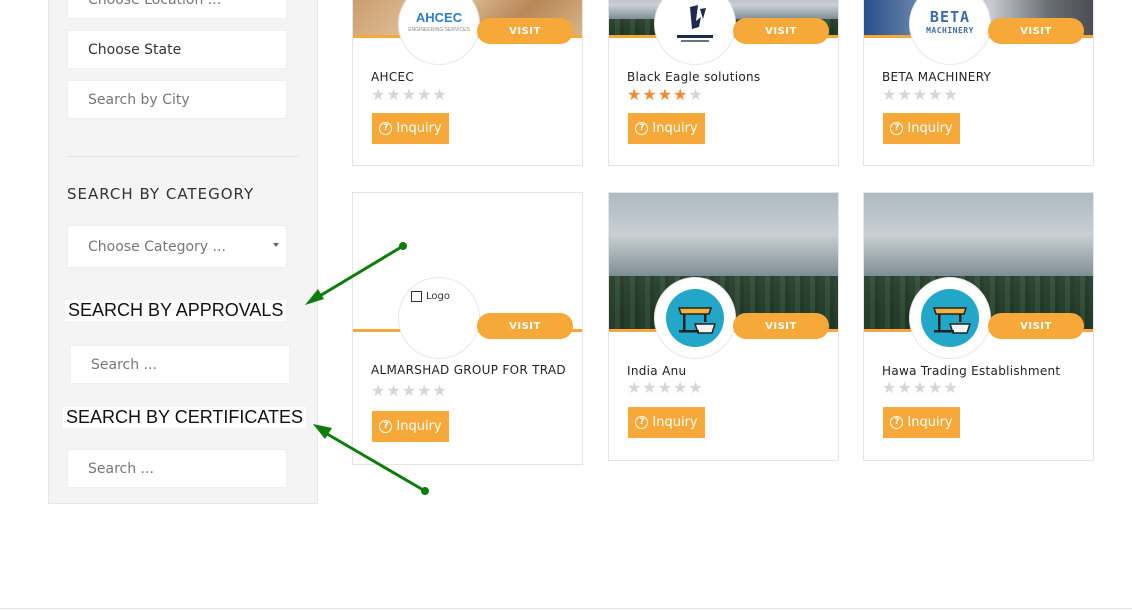 The height and width of the screenshot is (611, 1132). I want to click on company-title: India Anu, so click(656, 371).